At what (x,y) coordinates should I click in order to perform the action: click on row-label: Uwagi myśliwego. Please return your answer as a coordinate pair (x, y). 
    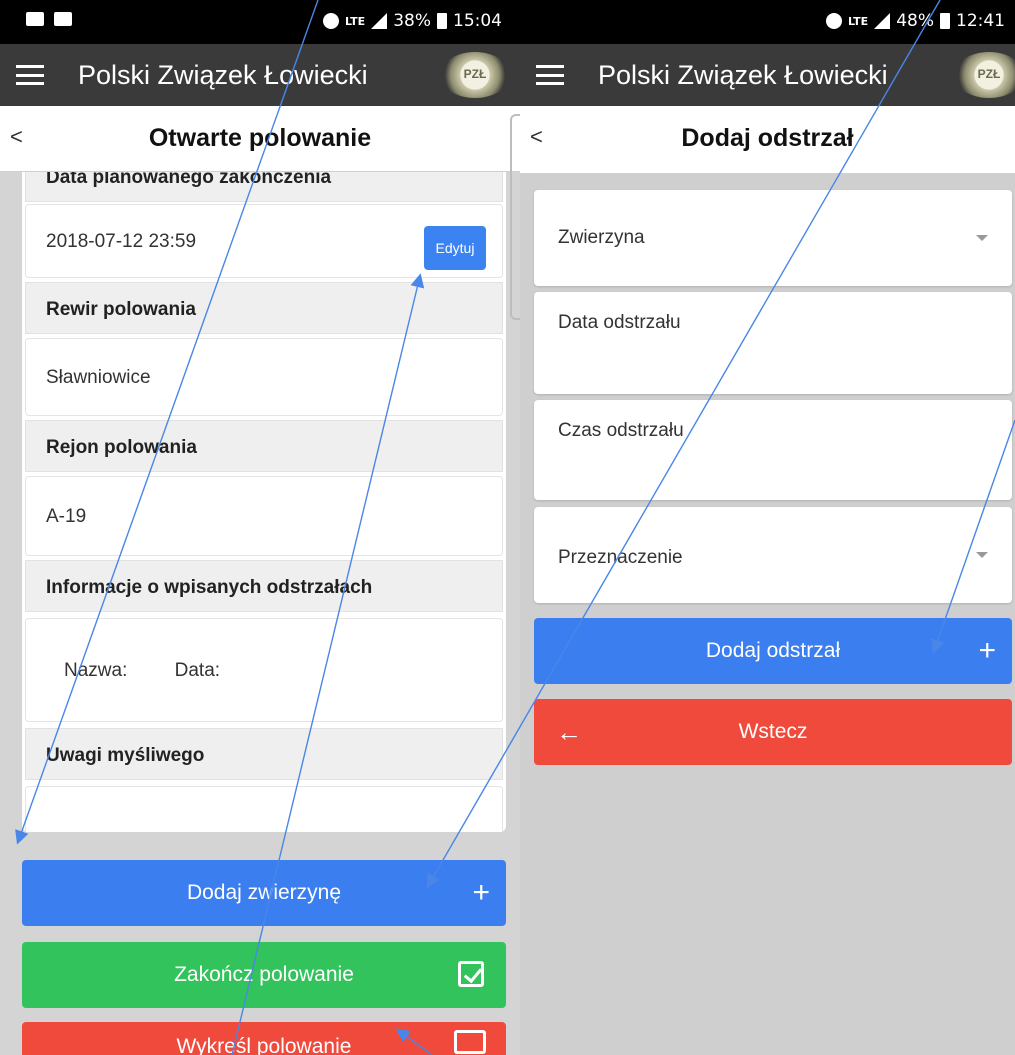
    Looking at the image, I should click on (264, 754).